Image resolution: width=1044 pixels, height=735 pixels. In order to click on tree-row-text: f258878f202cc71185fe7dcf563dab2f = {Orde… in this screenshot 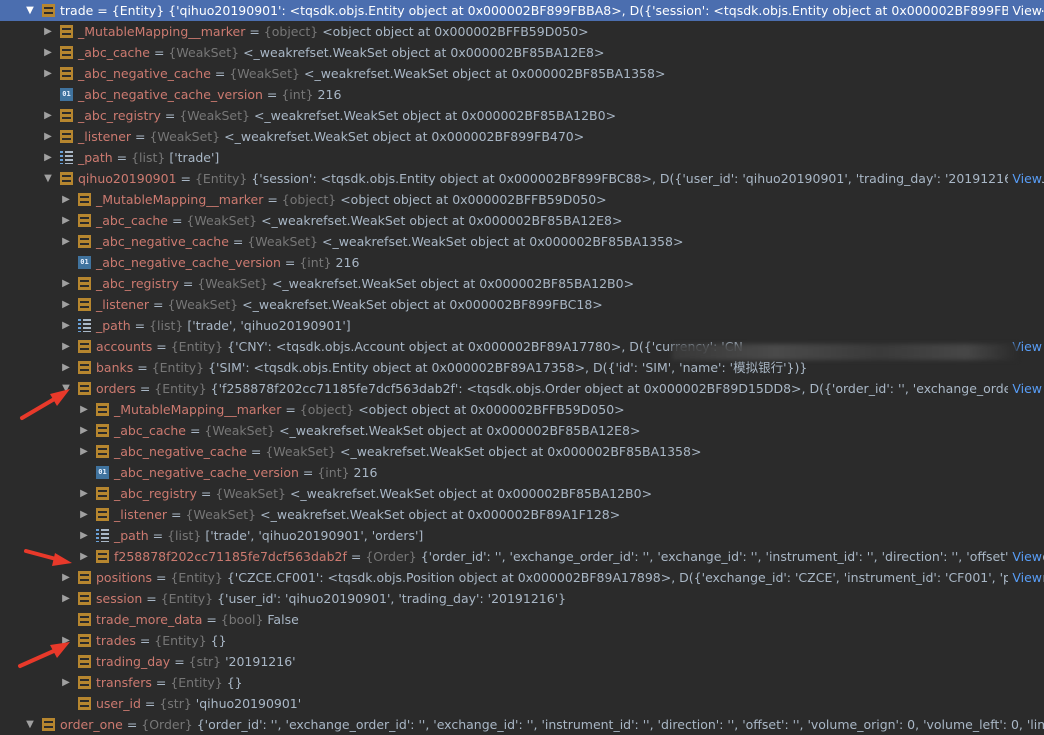, I will do `click(579, 556)`.